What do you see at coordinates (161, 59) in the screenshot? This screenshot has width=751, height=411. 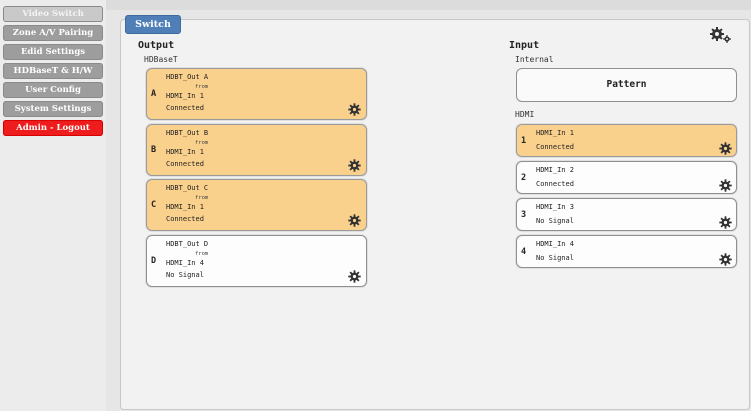 I see `hdbaset-group-label: HDBaseT` at bounding box center [161, 59].